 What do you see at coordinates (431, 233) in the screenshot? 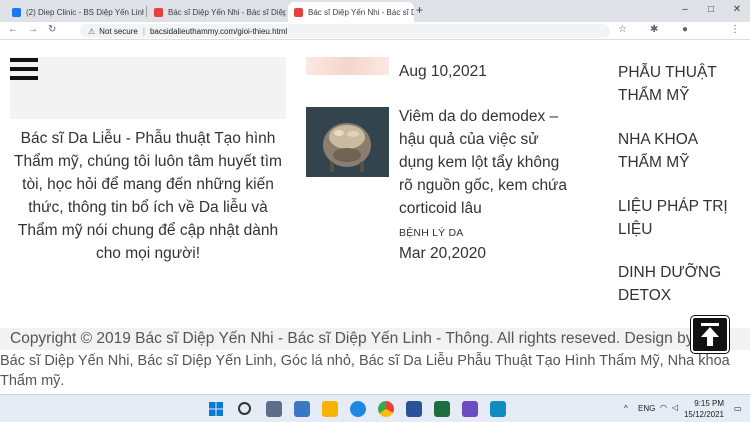
I see `post-category-link: BỆNH LÝ DA` at bounding box center [431, 233].